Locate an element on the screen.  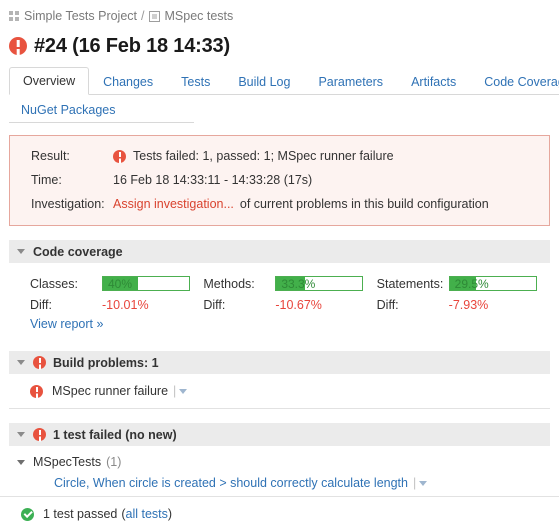
coverage-diff-row: Diff: -7.93% is located at coordinates (463, 304).